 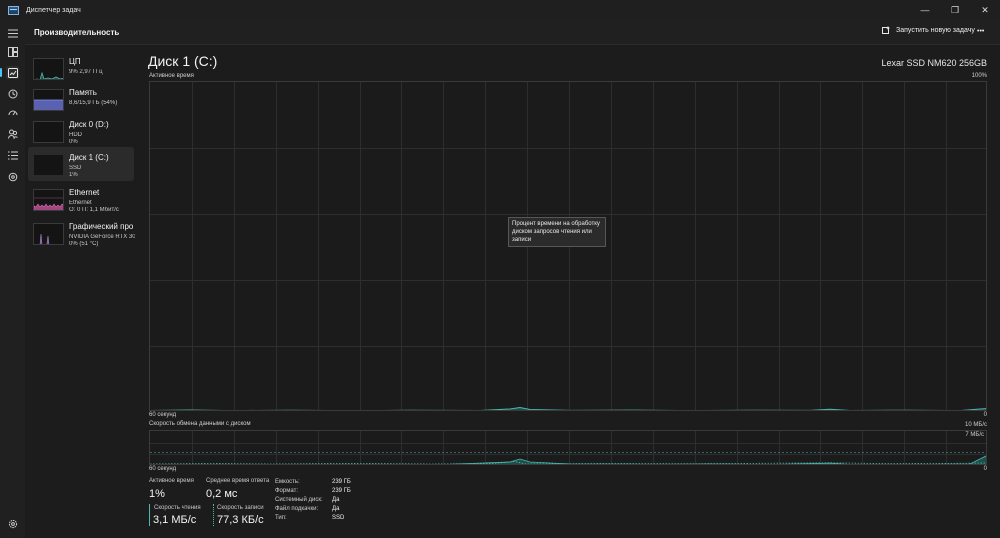 I want to click on device-detail: 8,6/15,9 ГБ (54%), so click(x=93, y=103).